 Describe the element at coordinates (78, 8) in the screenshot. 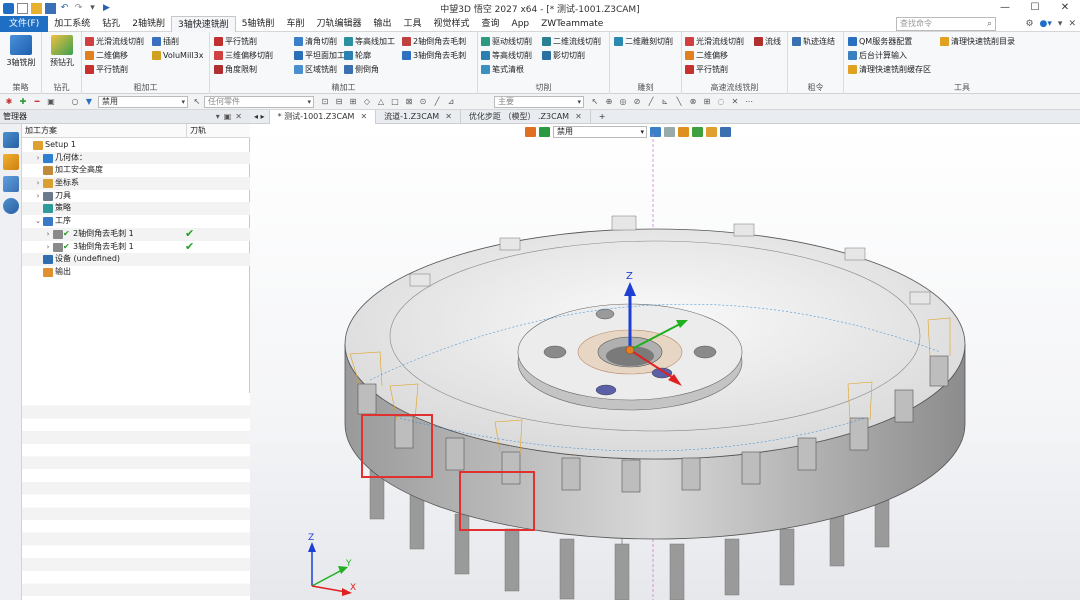

I see `redo-icon: ↷` at that location.